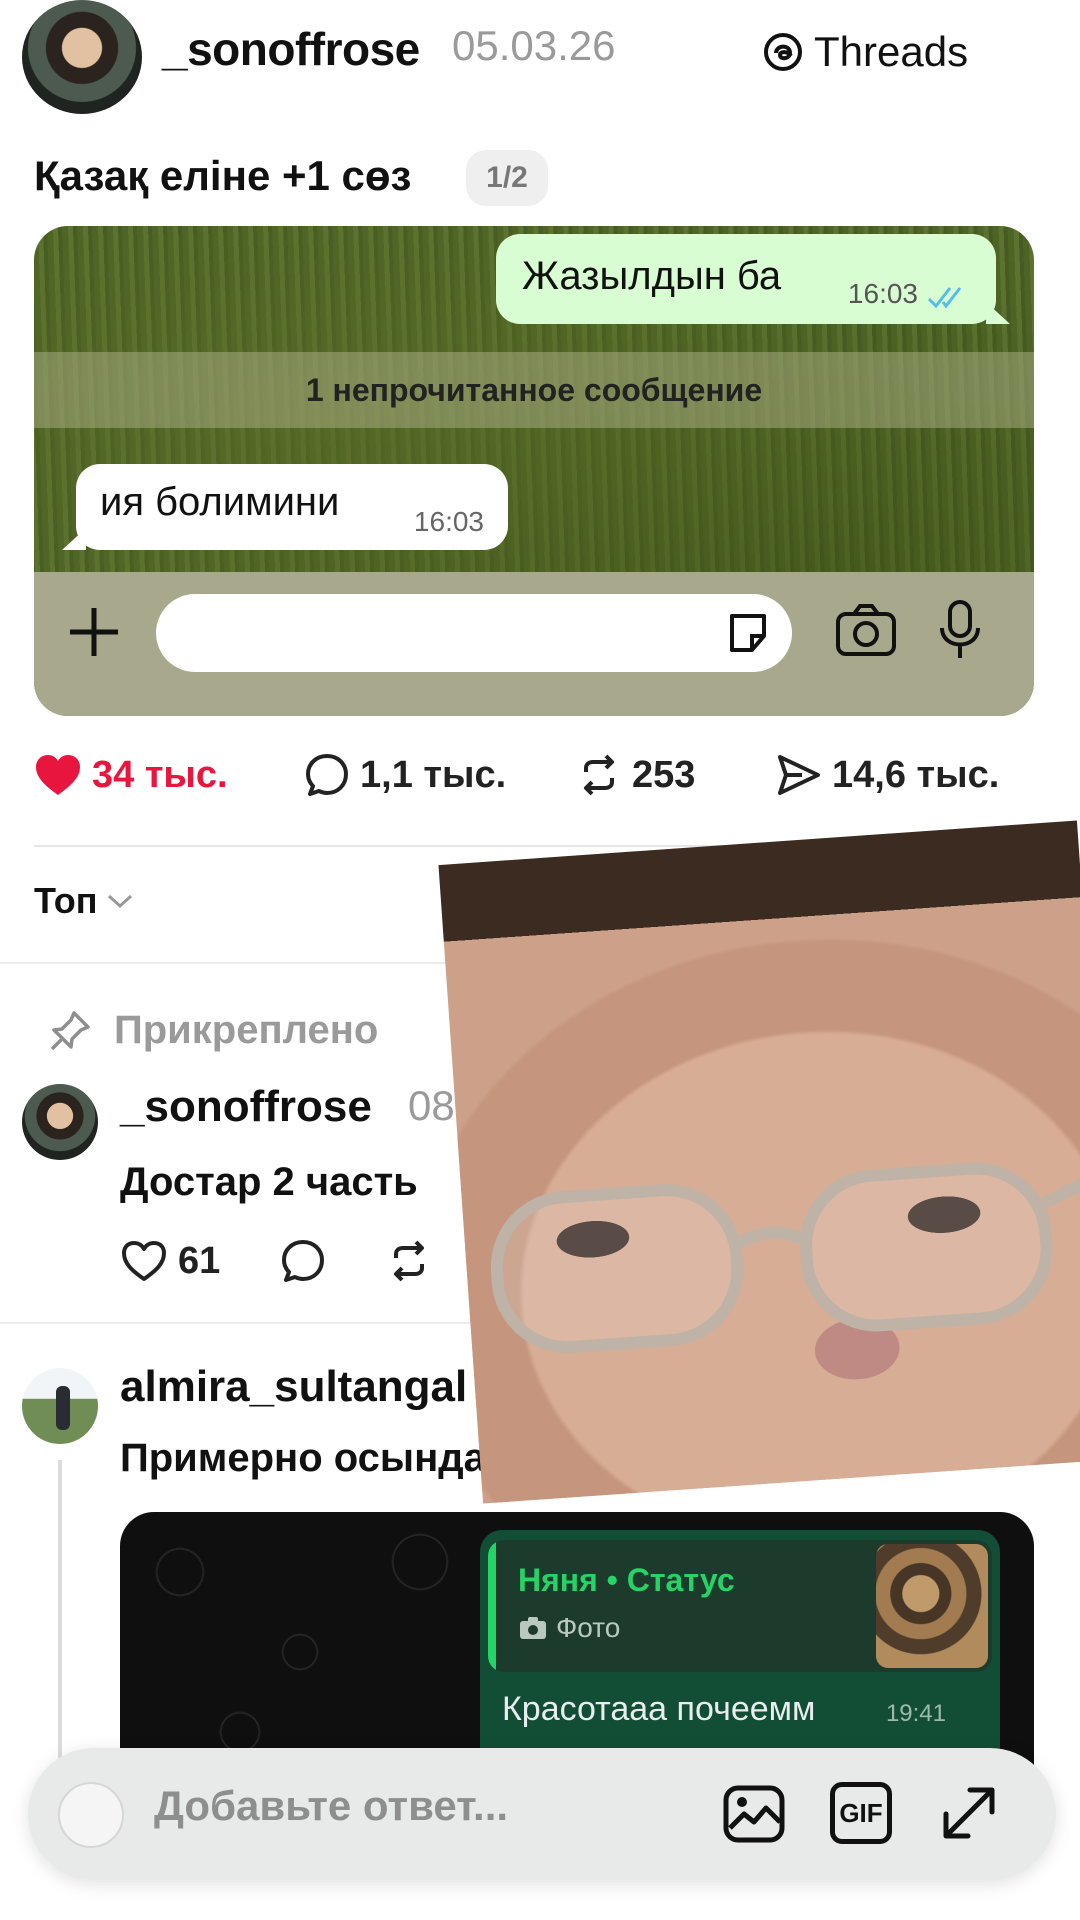 This screenshot has height=1920, width=1080. What do you see at coordinates (969, 1813) in the screenshot?
I see `expand-icon` at bounding box center [969, 1813].